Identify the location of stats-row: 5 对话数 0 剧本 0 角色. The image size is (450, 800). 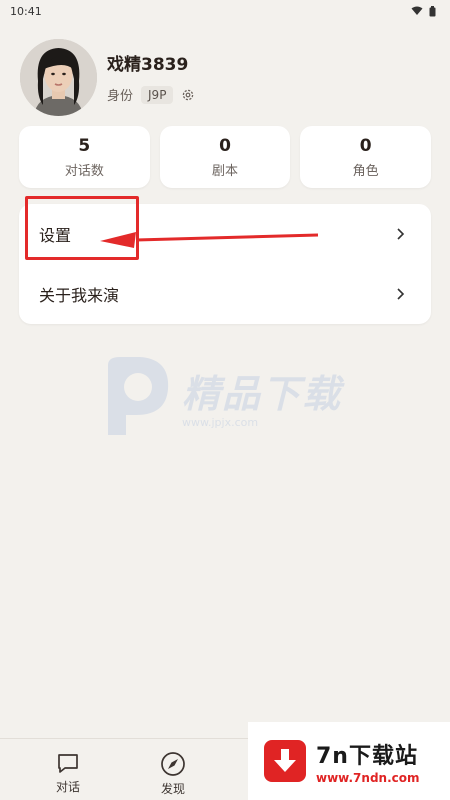
(225, 157).